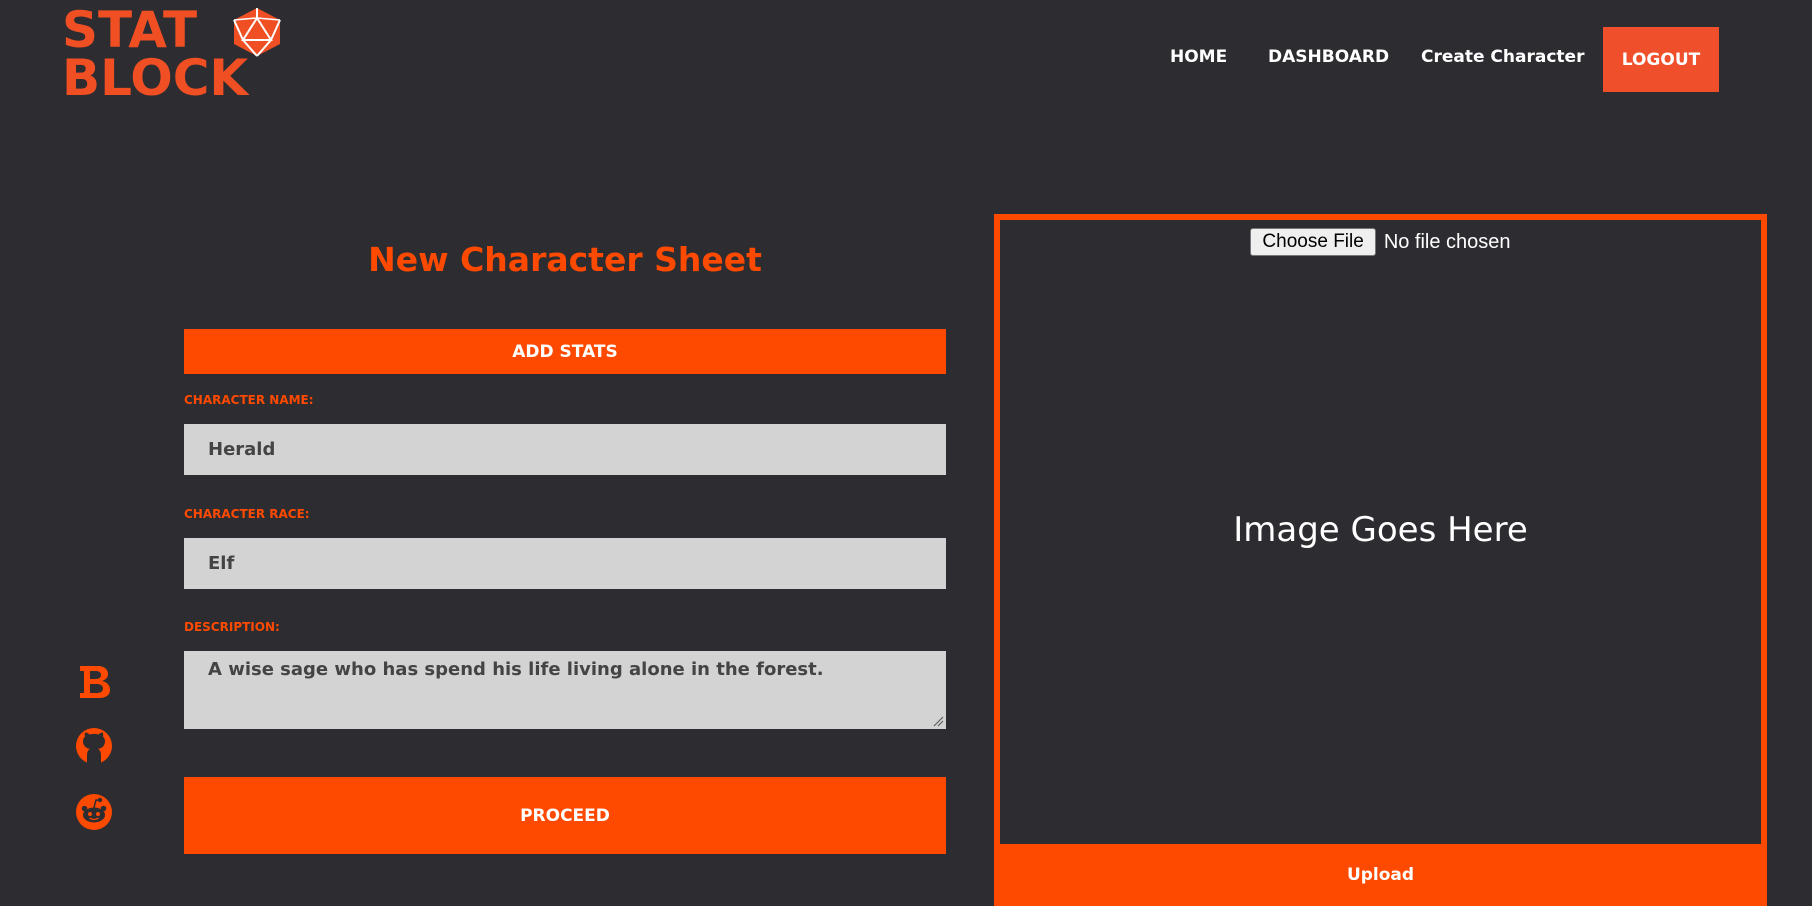 This screenshot has width=1812, height=906. What do you see at coordinates (565, 449) in the screenshot?
I see `character-name-input: Herald` at bounding box center [565, 449].